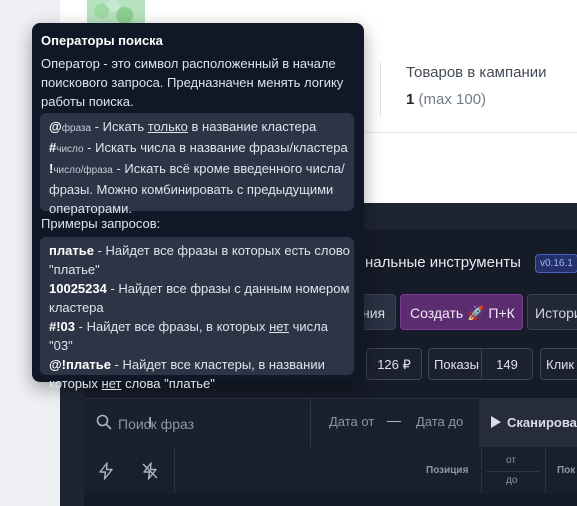 This screenshot has height=506, width=577. Describe the element at coordinates (104, 422) in the screenshot. I see `search-icon` at that location.